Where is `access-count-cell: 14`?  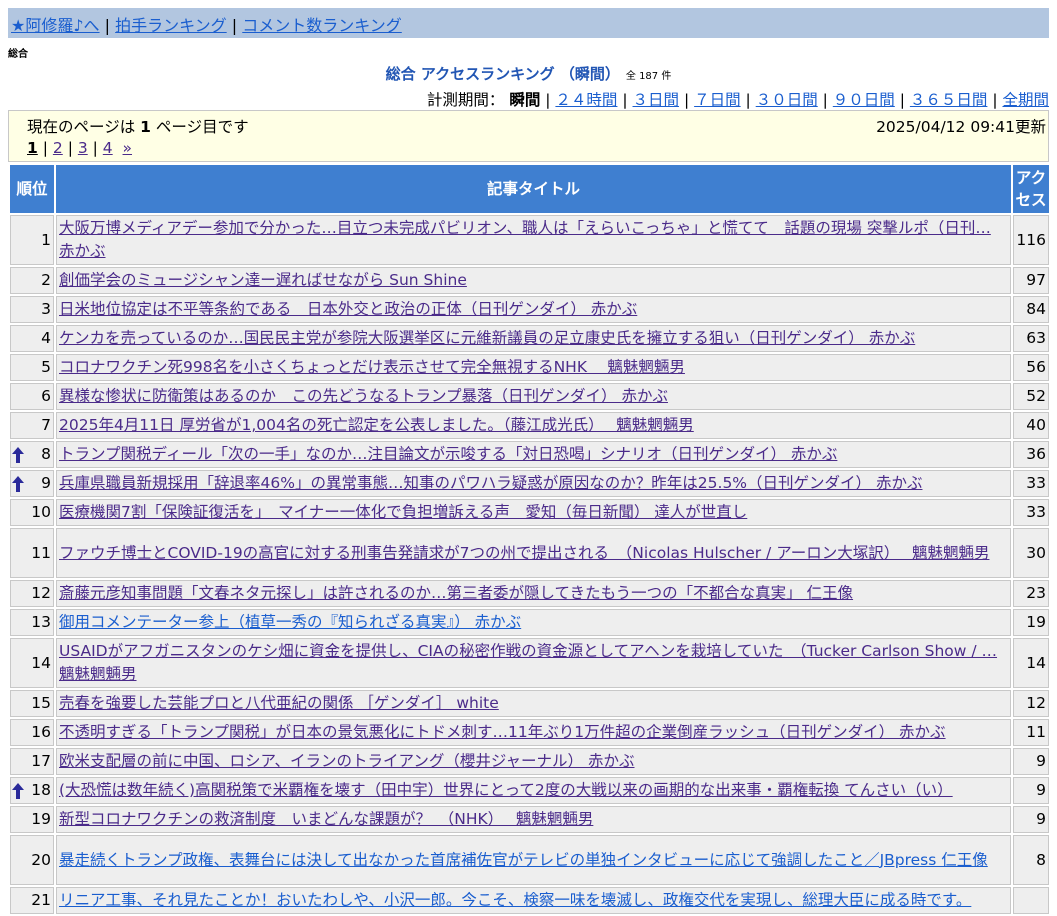 access-count-cell: 14 is located at coordinates (1031, 663).